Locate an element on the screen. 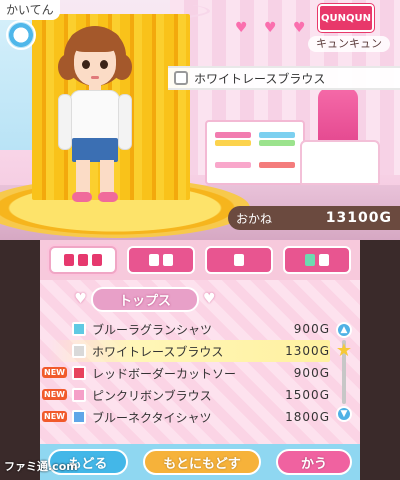 The width and height of the screenshot is (400, 480). section-title: トップス is located at coordinates (144, 299).